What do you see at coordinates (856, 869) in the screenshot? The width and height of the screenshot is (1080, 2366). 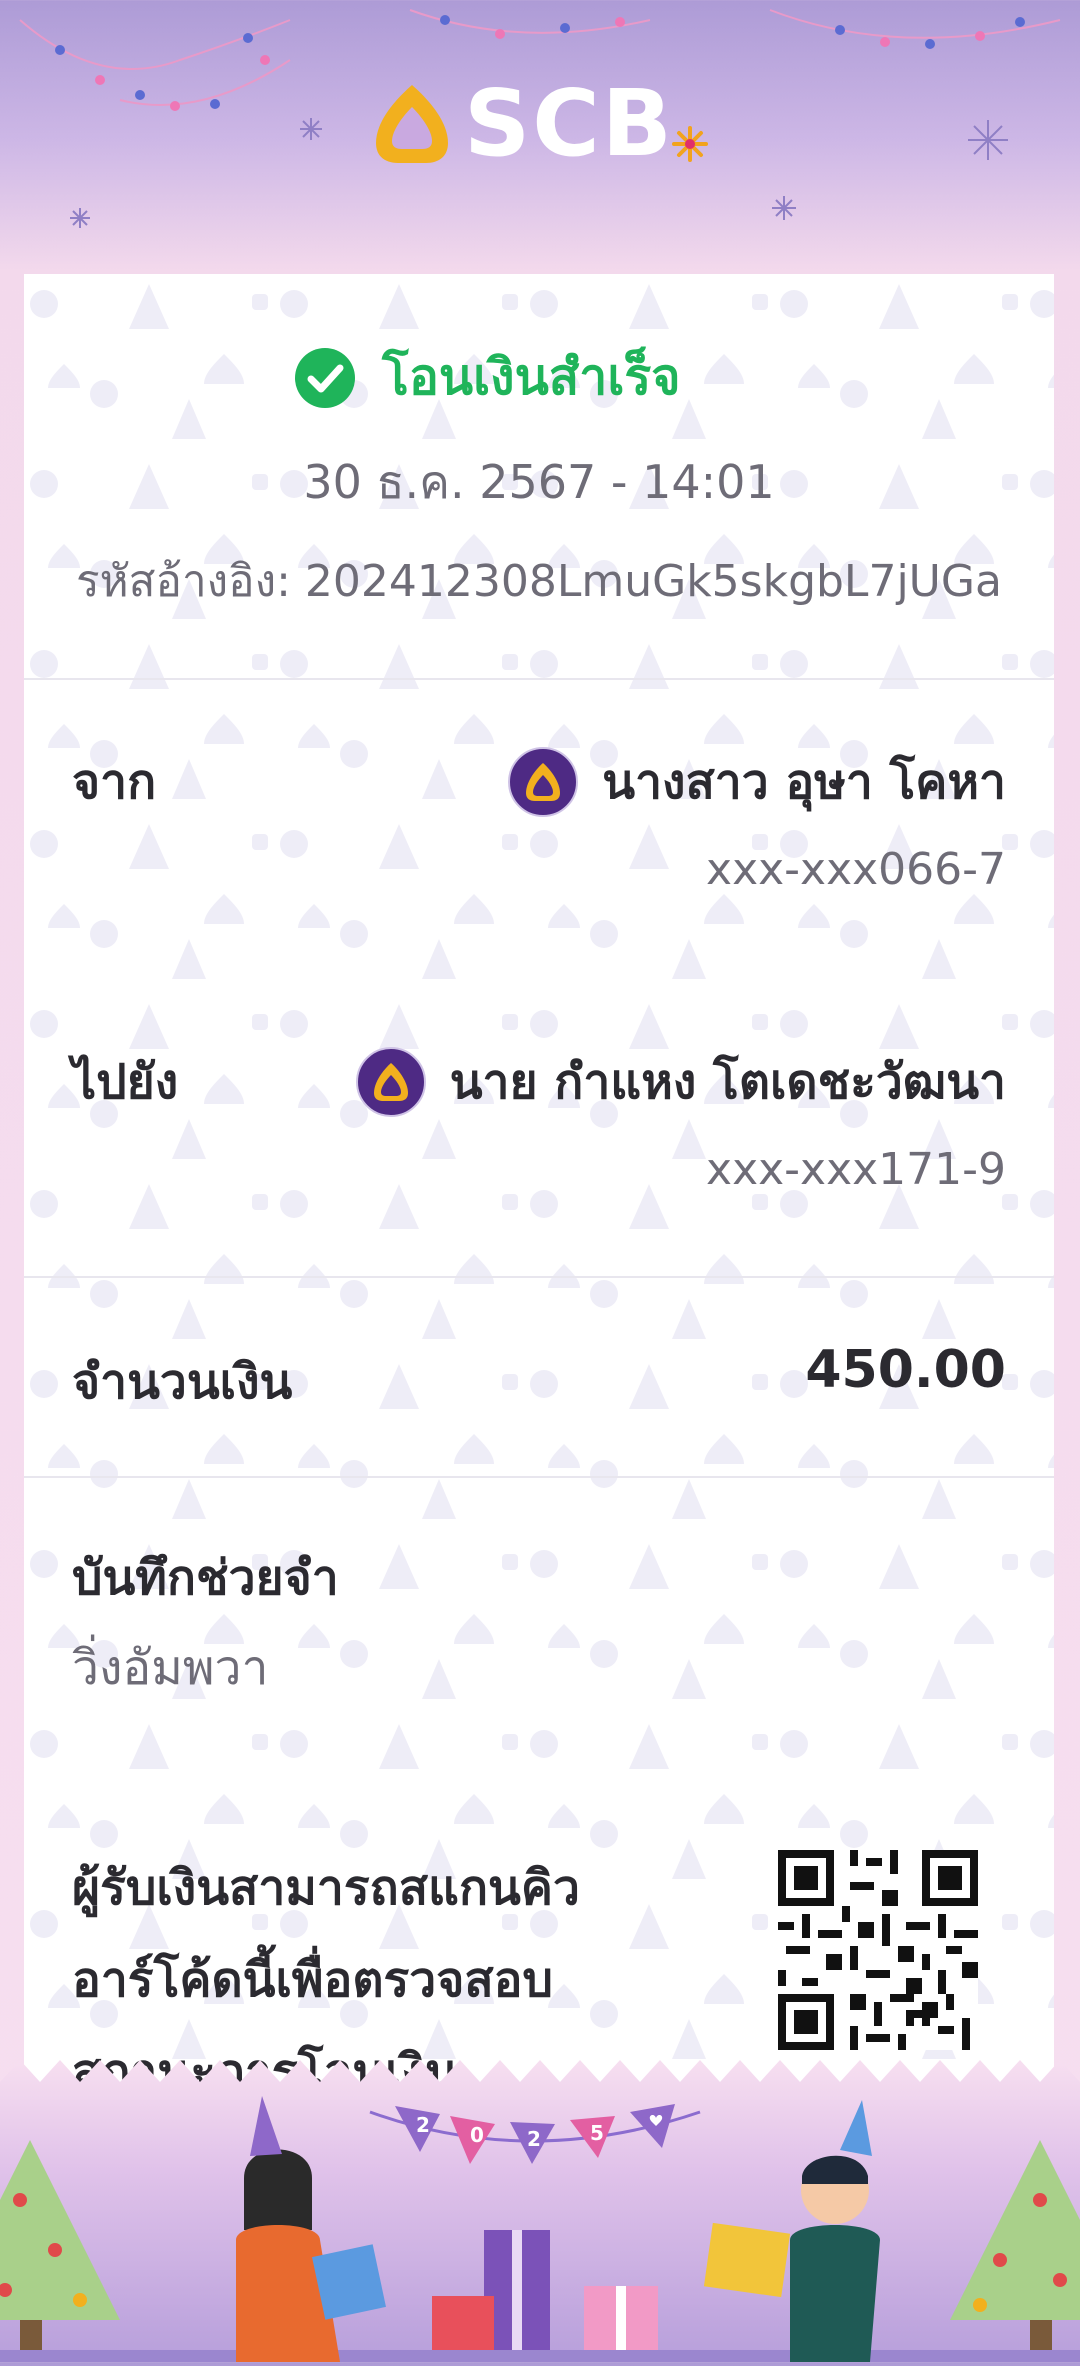 I see `from-account: xxx-xxx066-7` at bounding box center [856, 869].